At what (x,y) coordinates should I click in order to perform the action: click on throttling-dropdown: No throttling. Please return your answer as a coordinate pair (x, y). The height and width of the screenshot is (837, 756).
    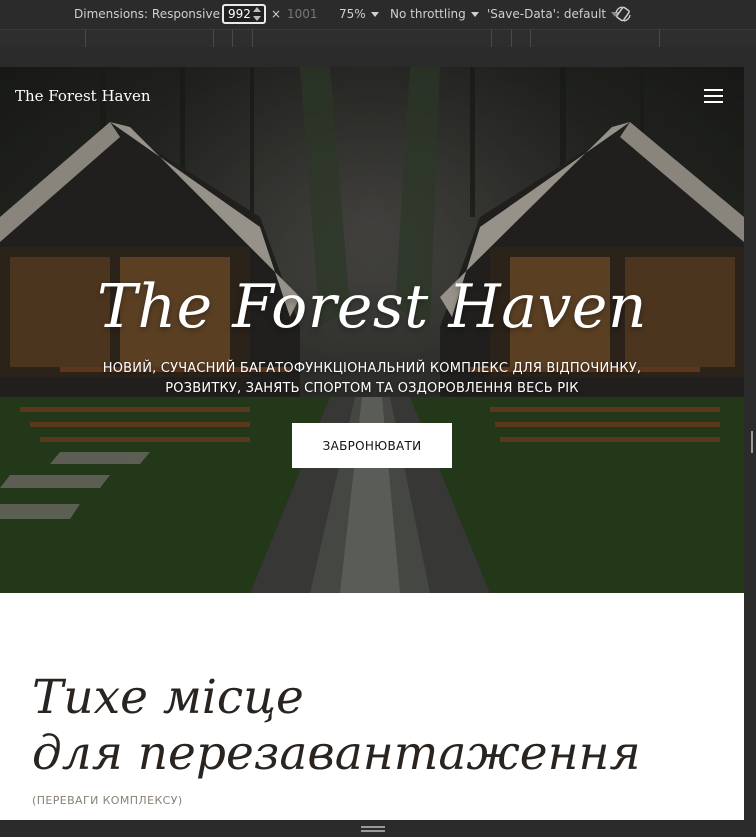
    Looking at the image, I should click on (434, 14).